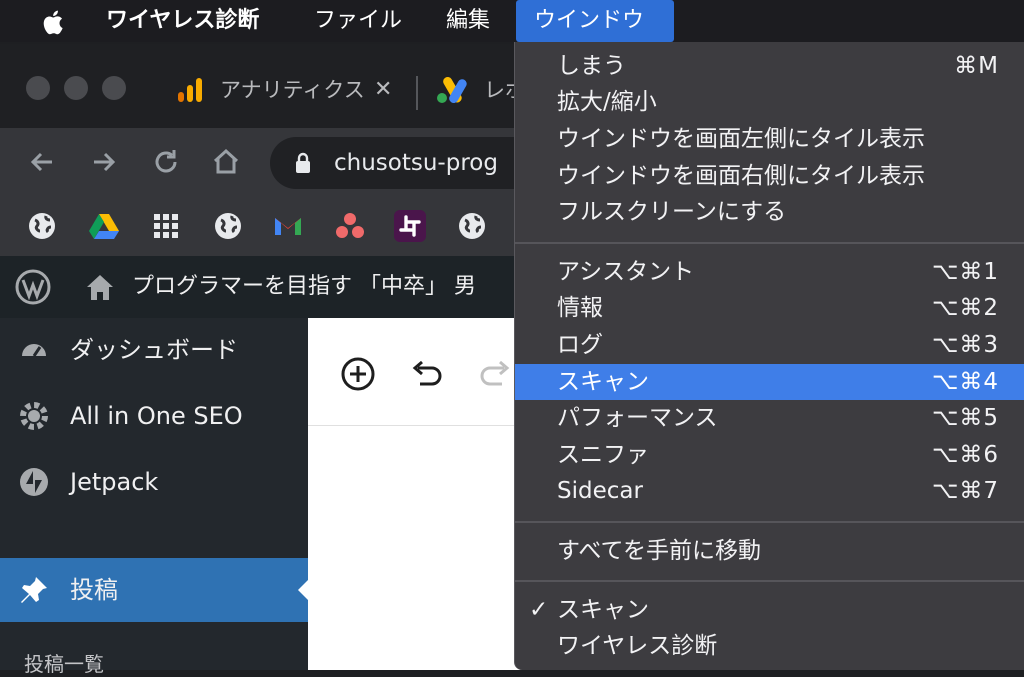 Image resolution: width=1024 pixels, height=677 pixels. Describe the element at coordinates (626, 272) in the screenshot. I see `menu-item-label: アシスタント` at that location.